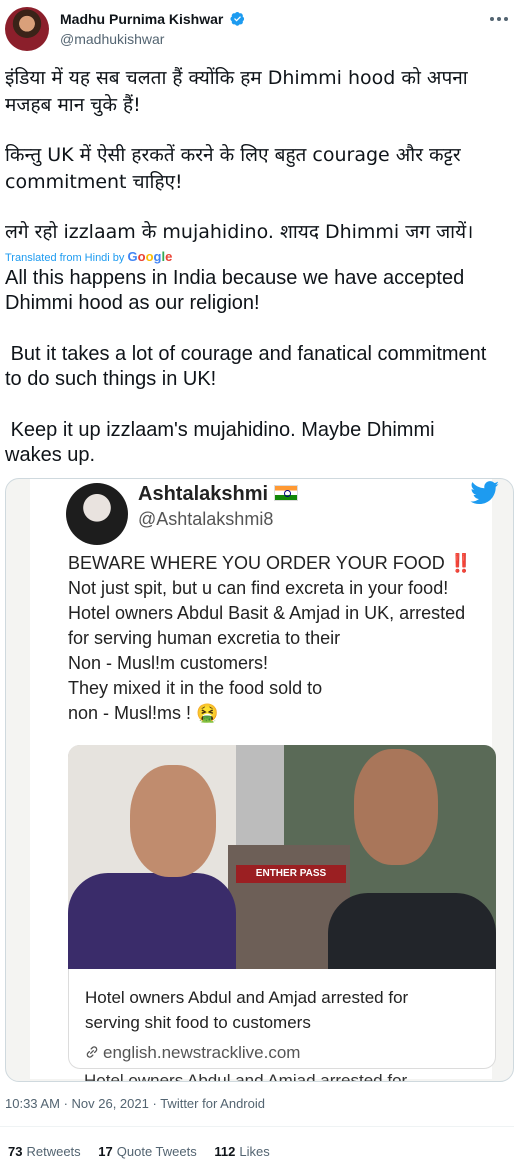 The height and width of the screenshot is (1162, 514). What do you see at coordinates (110, 1103) in the screenshot?
I see `tweet-date: Nov 26, 2021` at bounding box center [110, 1103].